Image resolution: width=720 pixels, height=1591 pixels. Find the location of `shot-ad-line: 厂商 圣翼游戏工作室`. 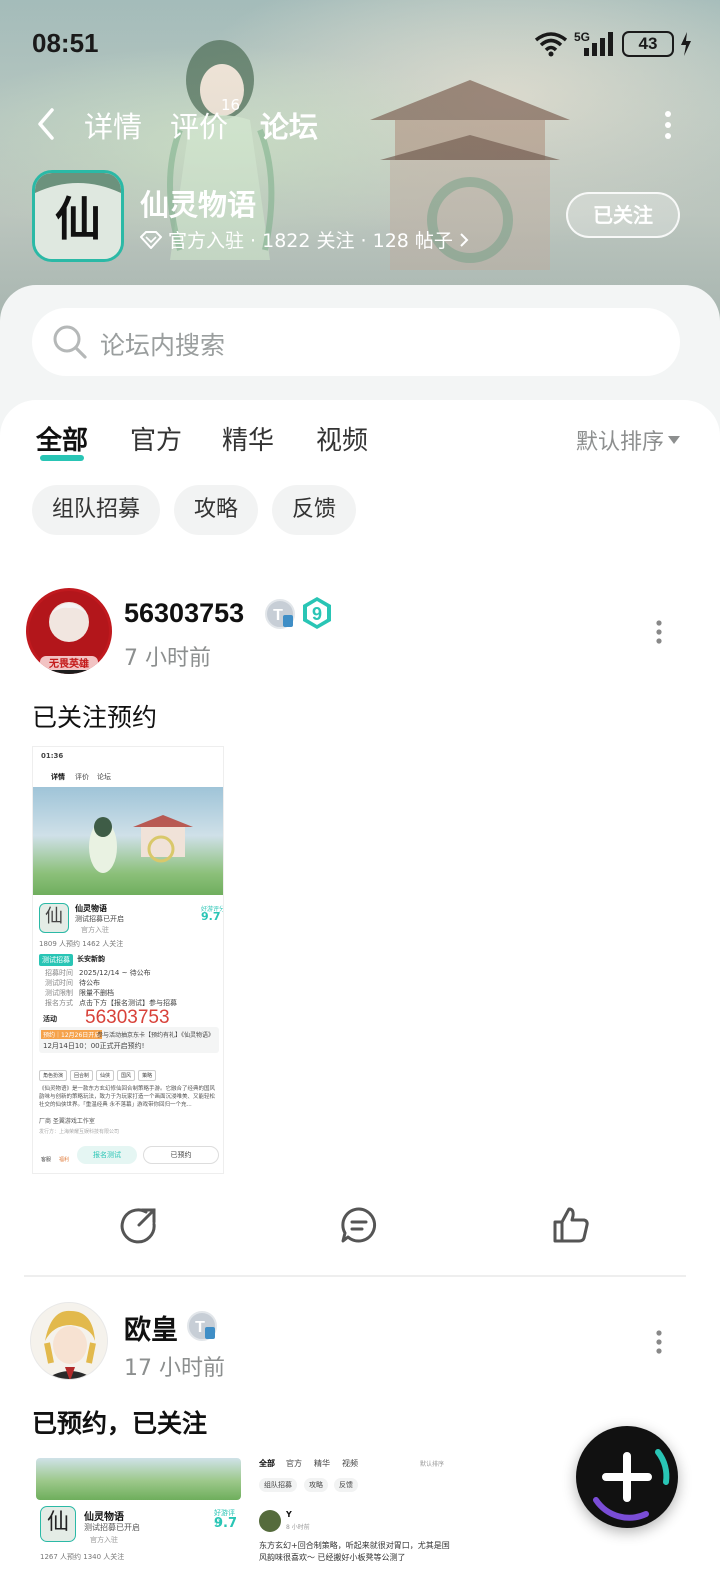

shot-ad-line: 厂商 圣翼游戏工作室 is located at coordinates (67, 1121).